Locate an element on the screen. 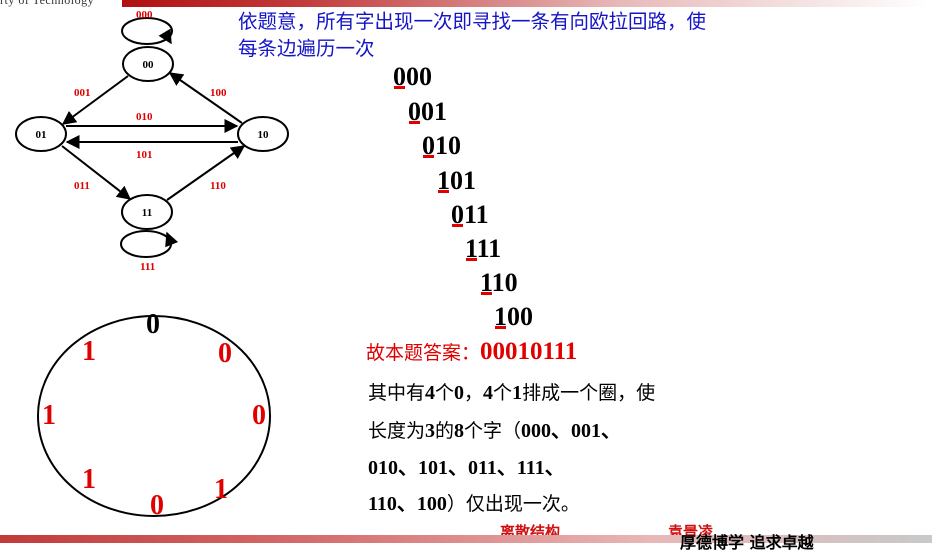  expl-text: 长度为 is located at coordinates (397, 431).